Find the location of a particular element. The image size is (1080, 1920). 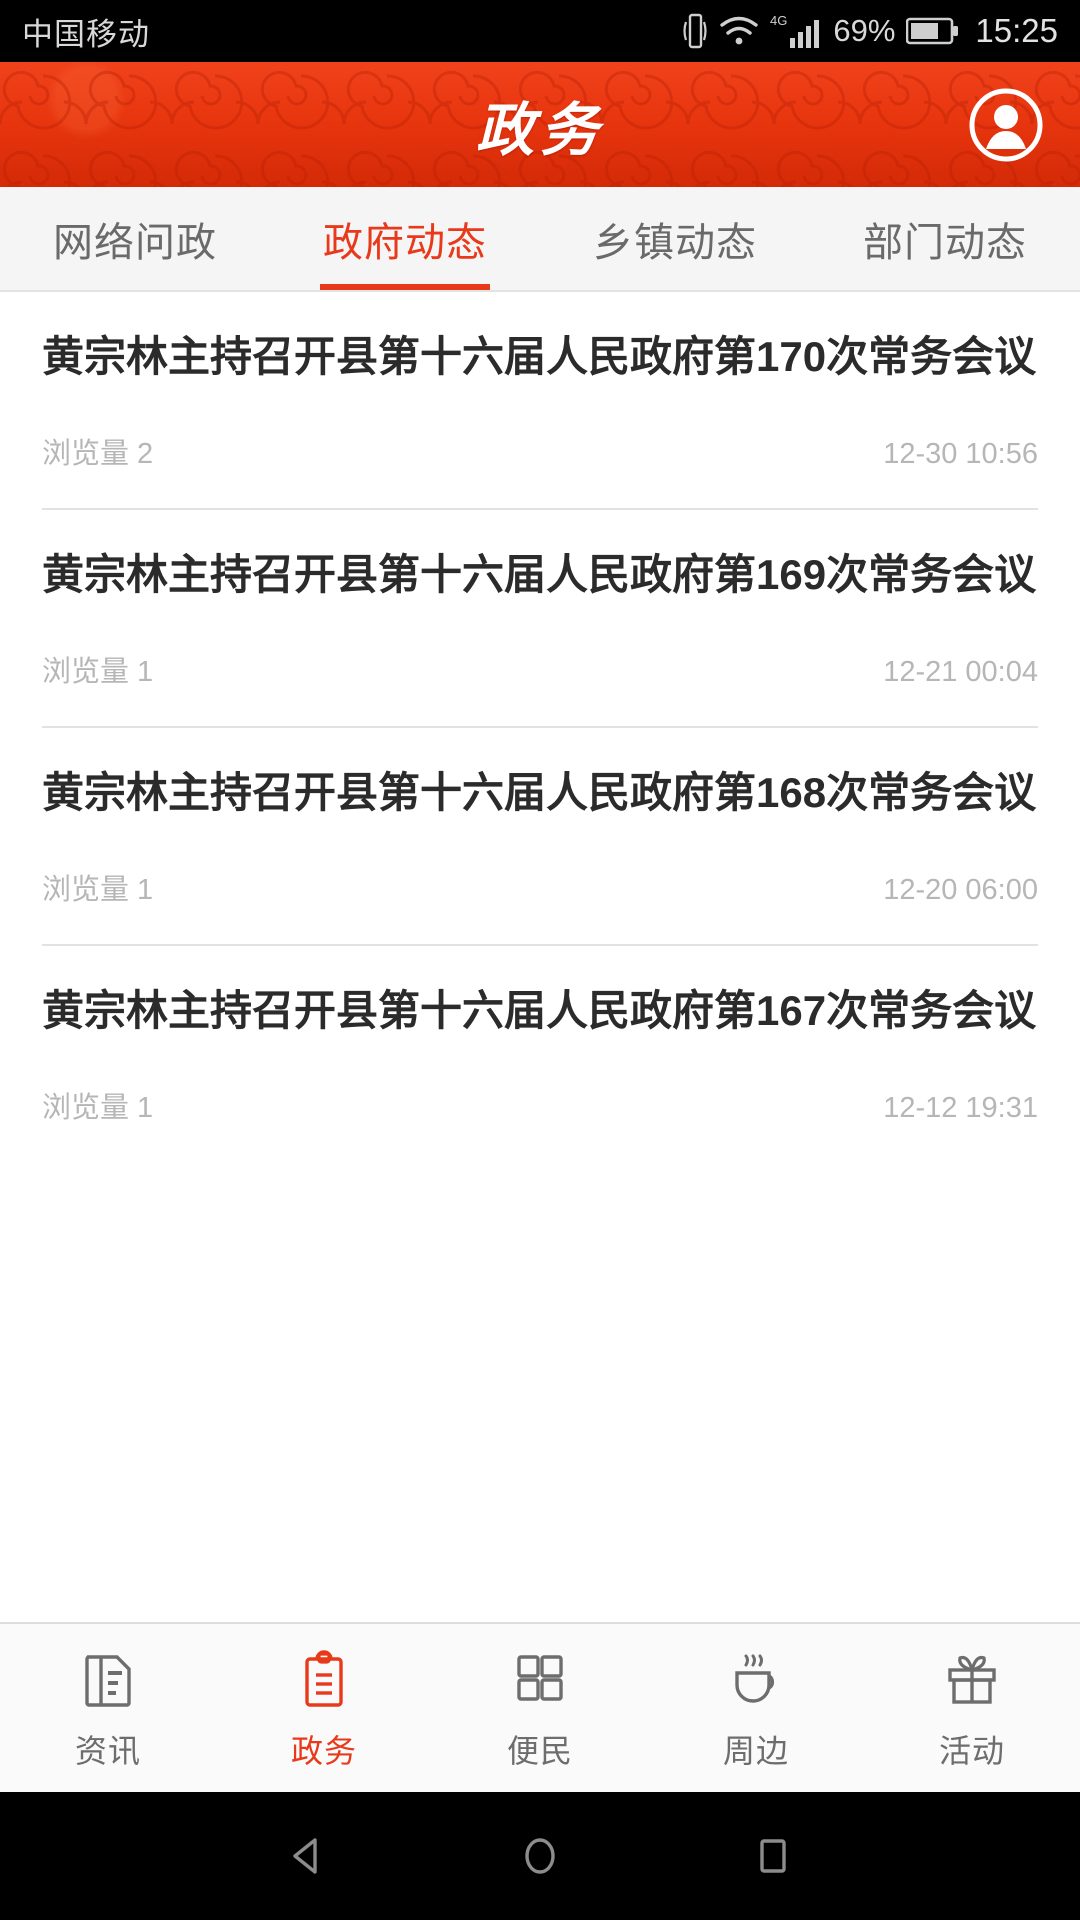

svg-text: 4G is located at coordinates (778, 20).